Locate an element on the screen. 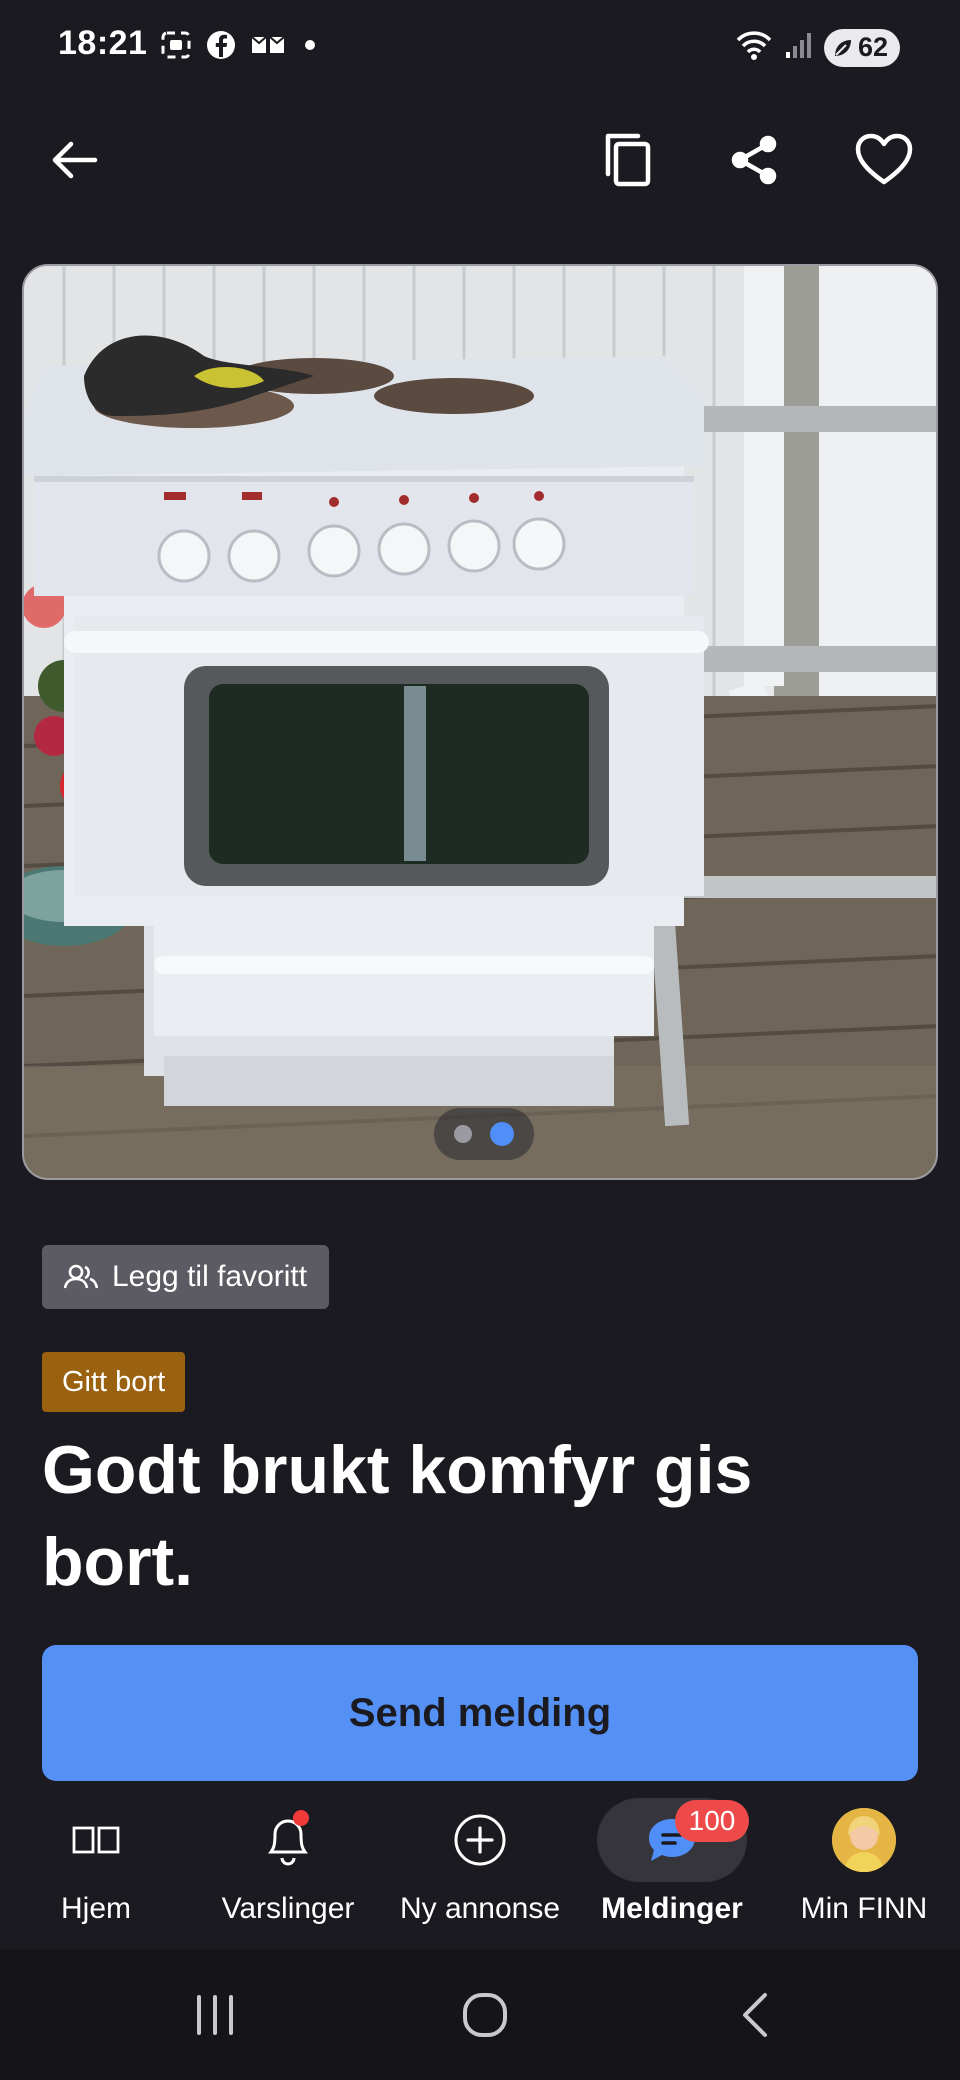 This screenshot has height=2080, width=960. nav-item-messages: 100 Meldinger is located at coordinates (672, 1870).